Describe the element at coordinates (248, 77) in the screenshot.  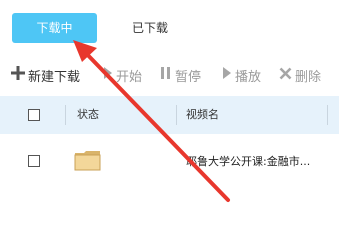
I see `play-label: 播放` at that location.